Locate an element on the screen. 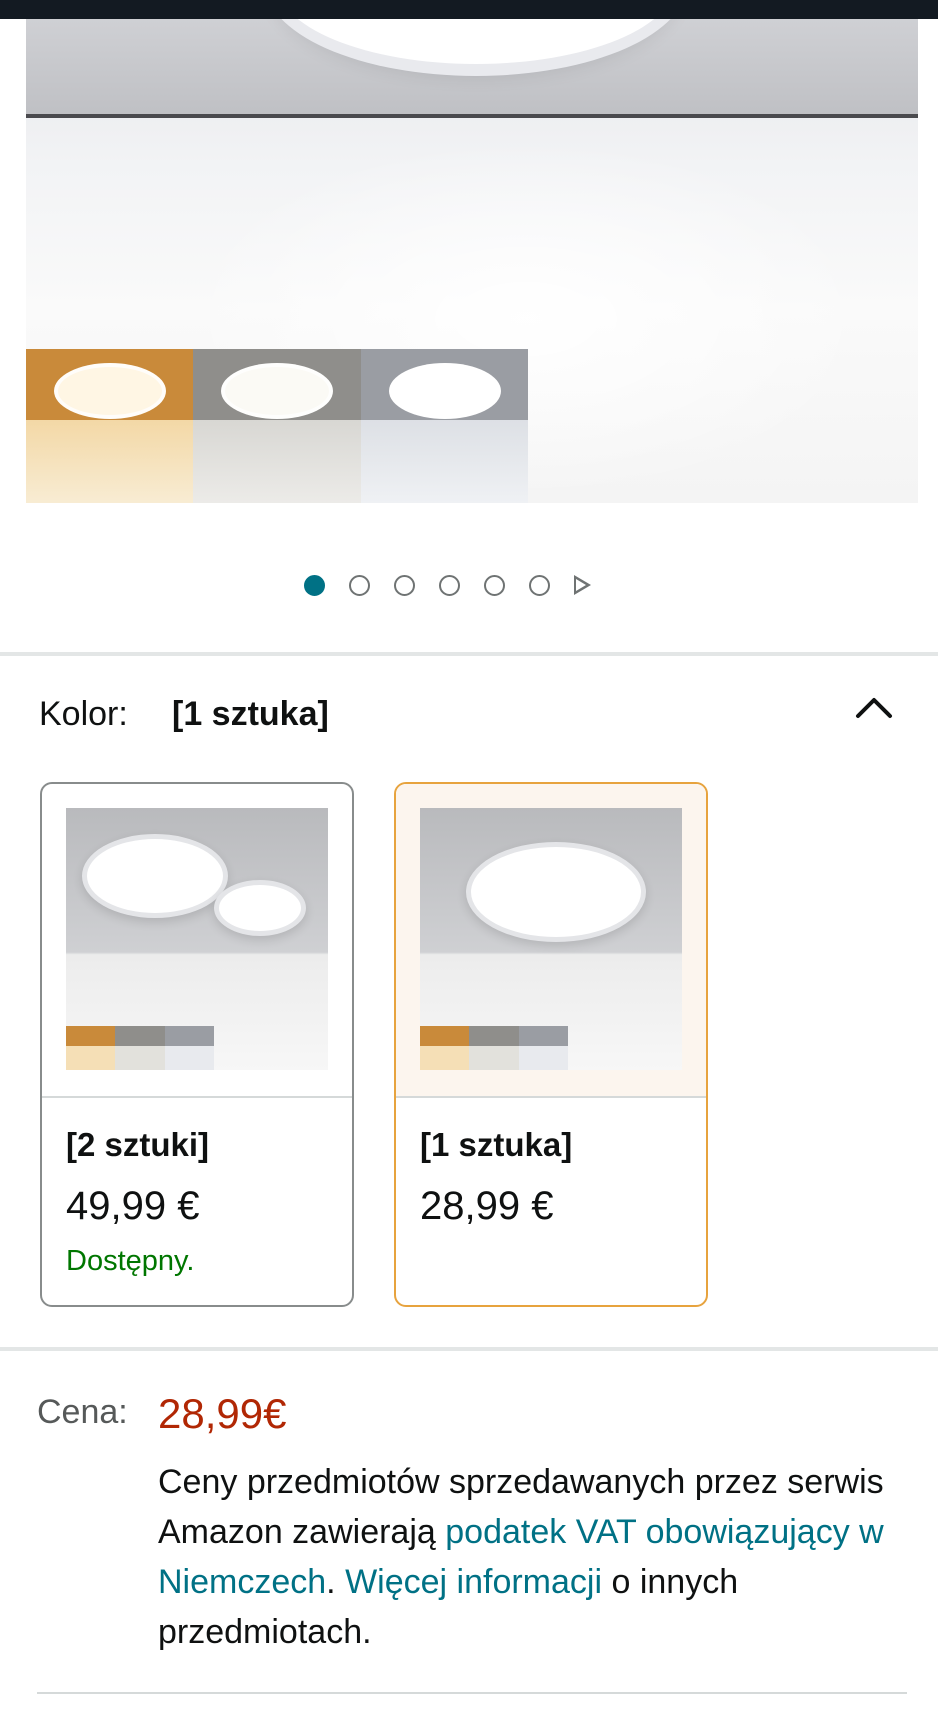 The height and width of the screenshot is (1711, 938). cool-light-swatch is located at coordinates (444, 426).